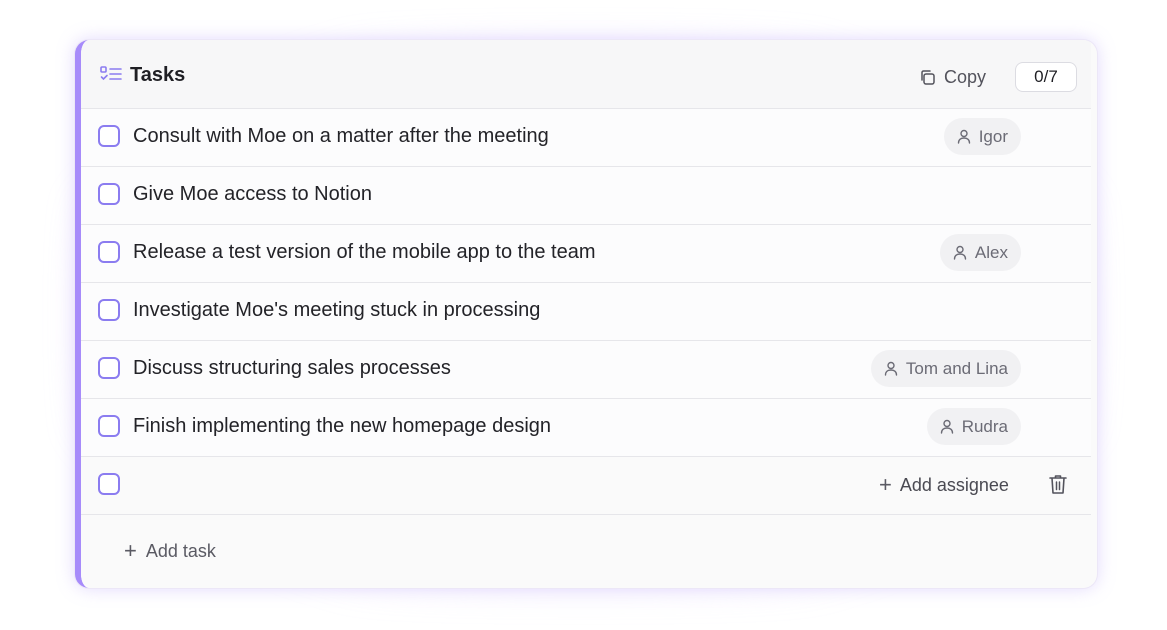 This screenshot has height=630, width=1167. I want to click on tasks-list-icon, so click(111, 73).